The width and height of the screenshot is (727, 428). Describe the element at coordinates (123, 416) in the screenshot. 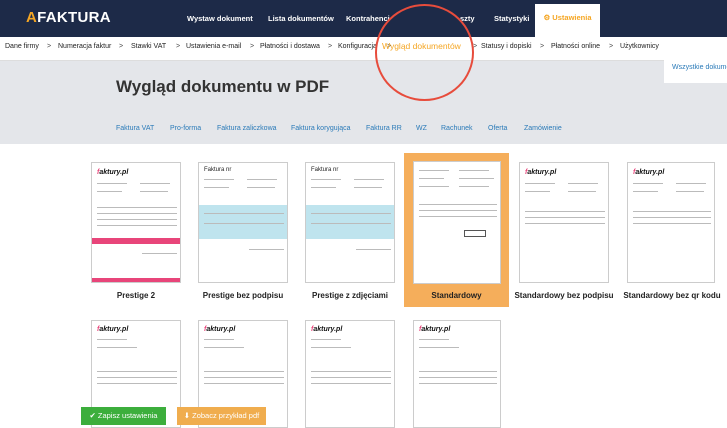

I see `save-settings-button: ✔ Zapisz ustawienia` at that location.